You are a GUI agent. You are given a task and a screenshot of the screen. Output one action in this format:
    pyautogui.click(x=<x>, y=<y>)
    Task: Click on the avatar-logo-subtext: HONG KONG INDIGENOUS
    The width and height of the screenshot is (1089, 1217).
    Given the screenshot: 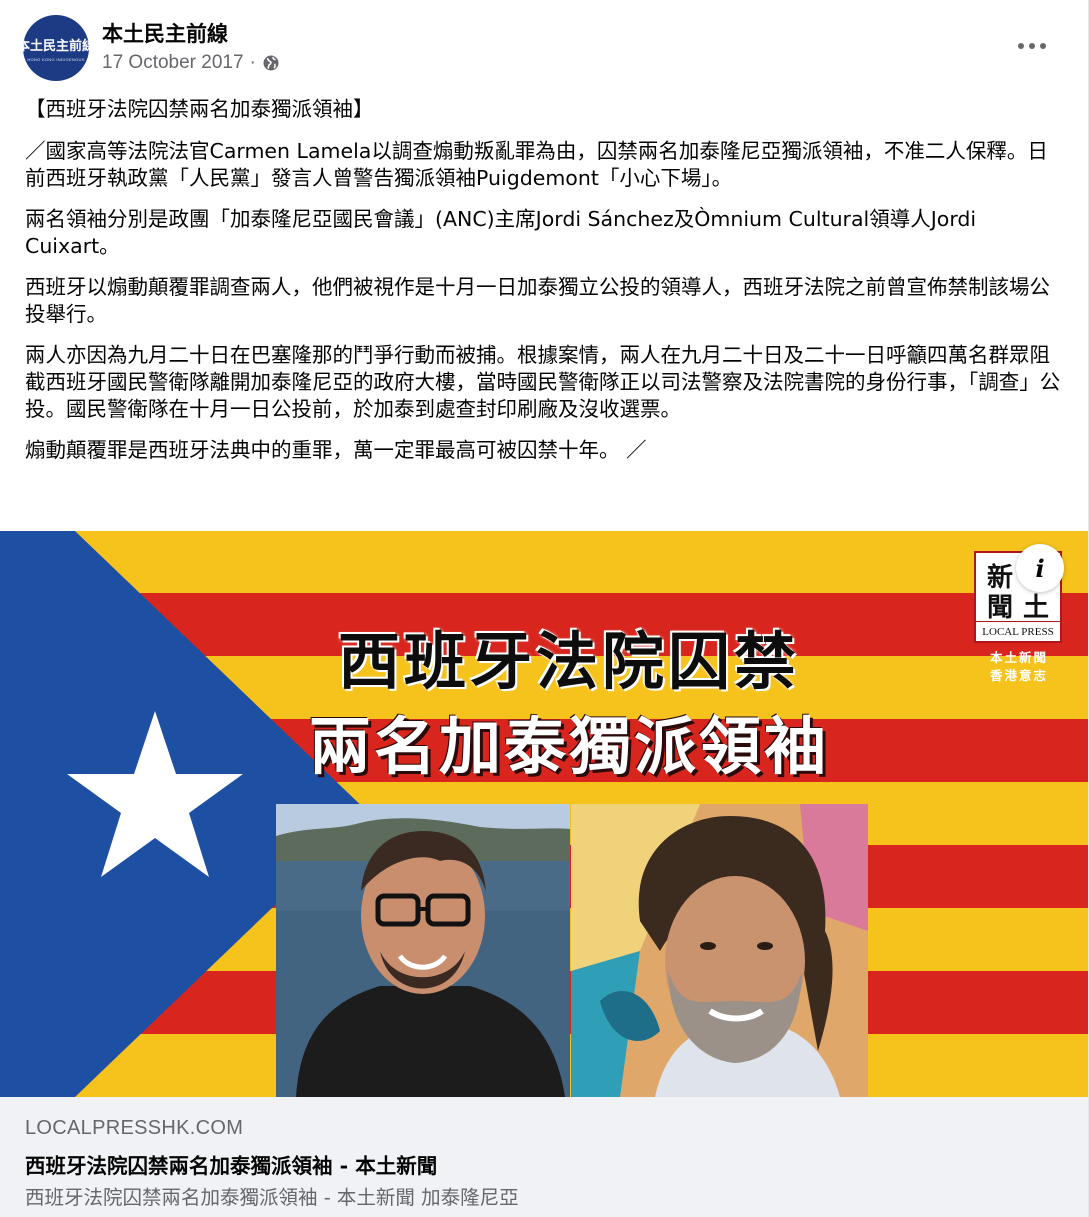 What is the action you would take?
    pyautogui.click(x=56, y=59)
    